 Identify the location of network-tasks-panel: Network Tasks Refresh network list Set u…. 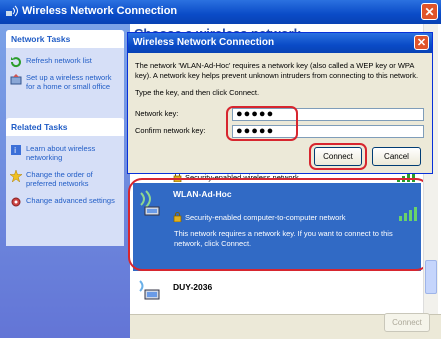
(65, 77).